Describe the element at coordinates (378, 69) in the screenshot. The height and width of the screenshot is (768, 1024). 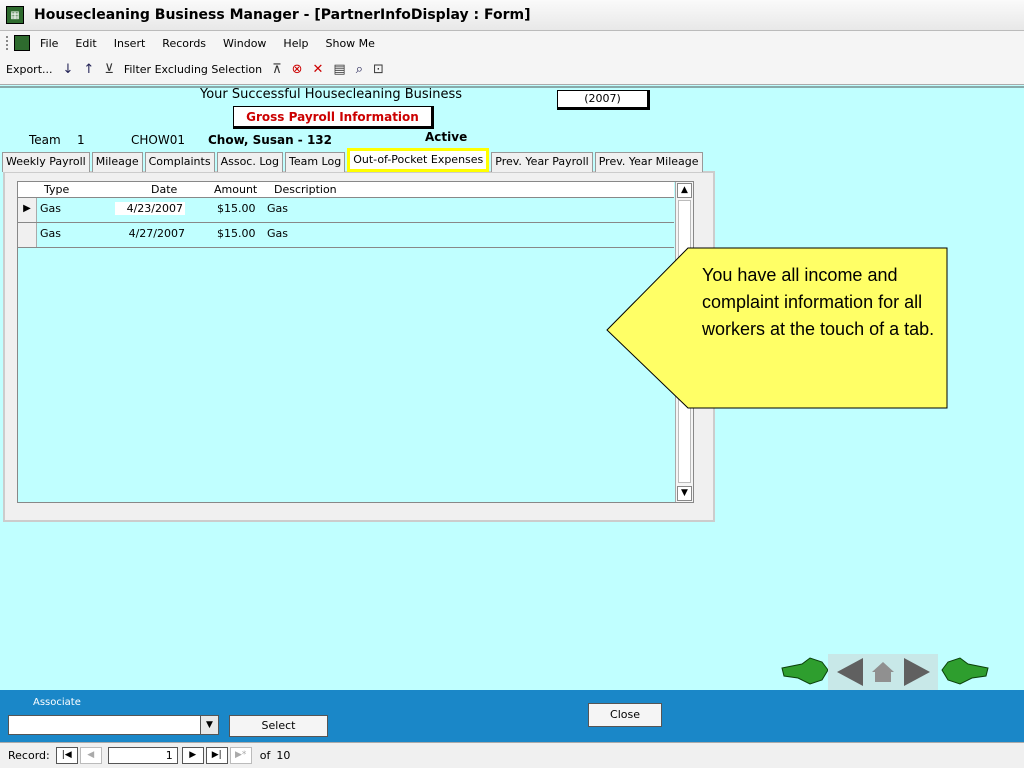
I see `zoom-icon: ⊡` at that location.